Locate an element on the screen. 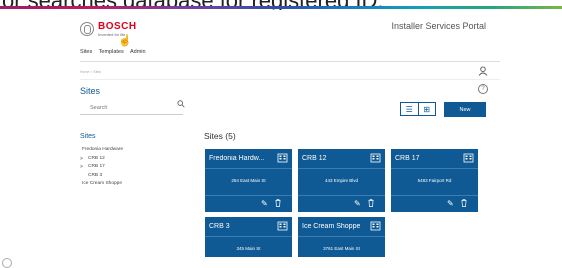 Image resolution: width=562 pixels, height=268 pixels. site-card: CRB 17 5483 Fairport Rd ✎ is located at coordinates (434, 180).